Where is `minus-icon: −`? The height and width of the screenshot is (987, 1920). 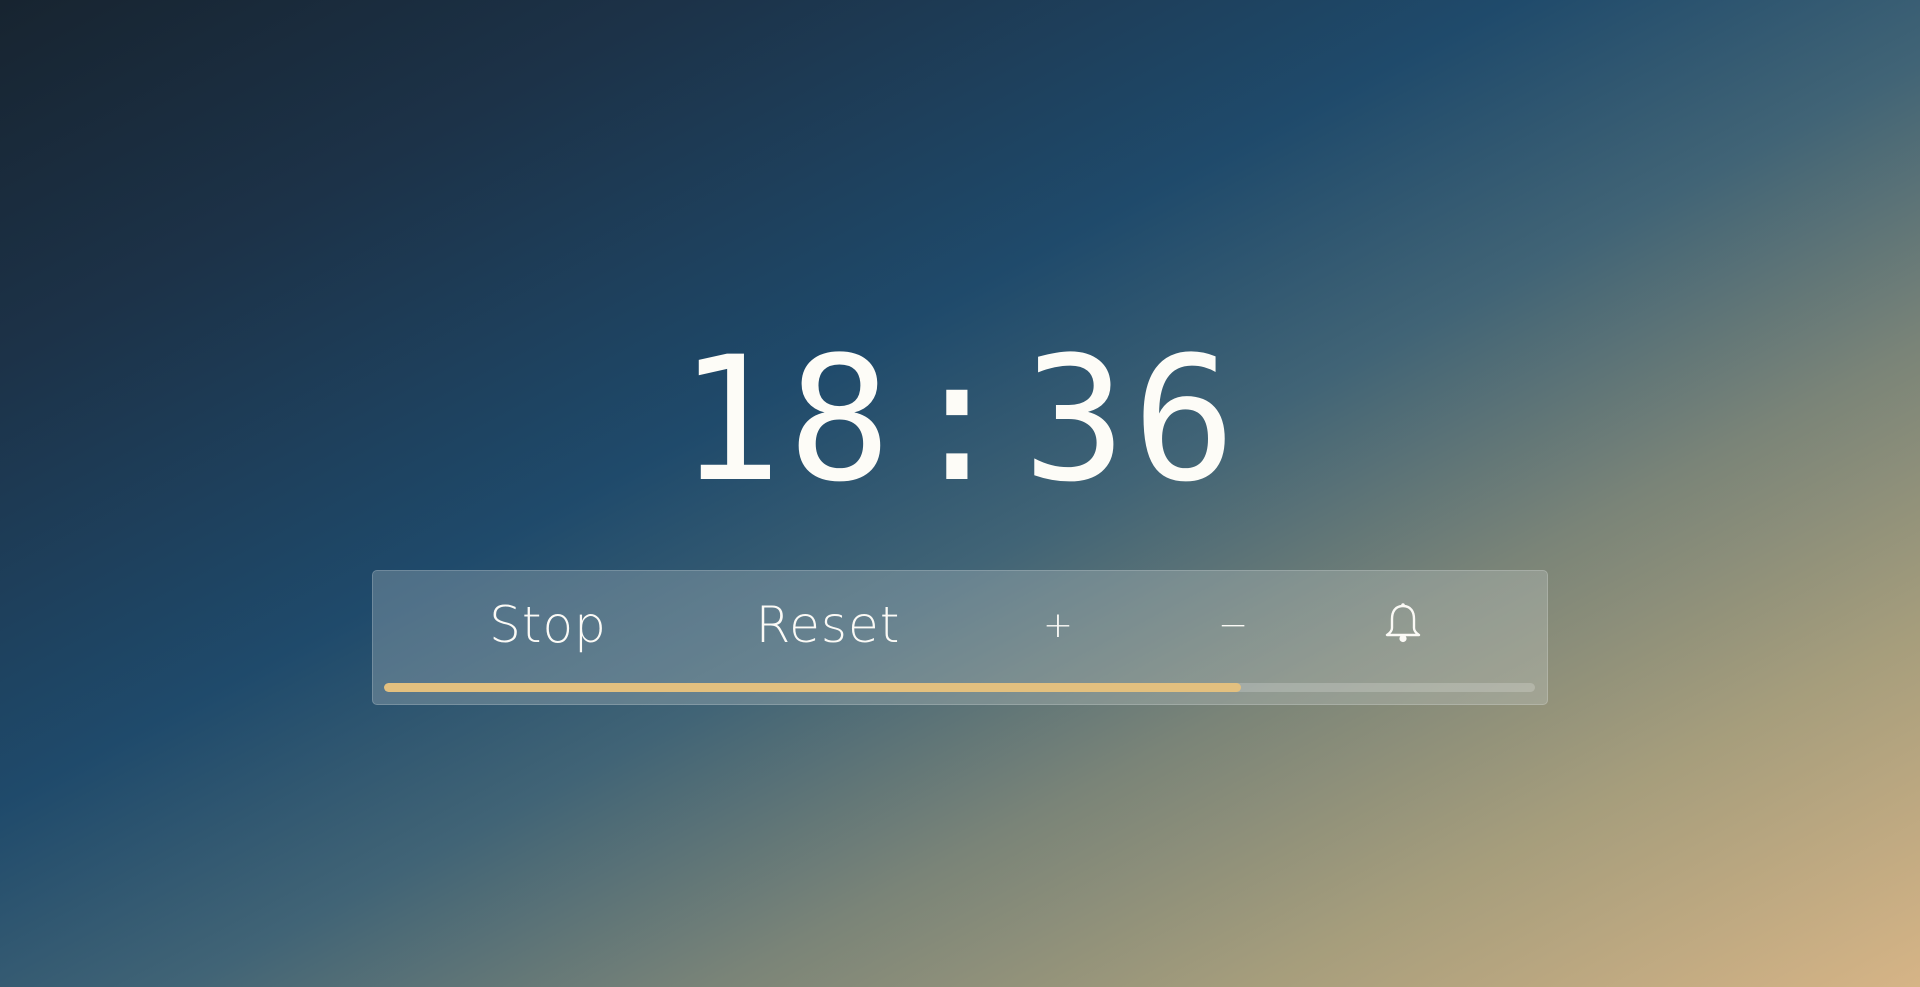 minus-icon: − is located at coordinates (1233, 625).